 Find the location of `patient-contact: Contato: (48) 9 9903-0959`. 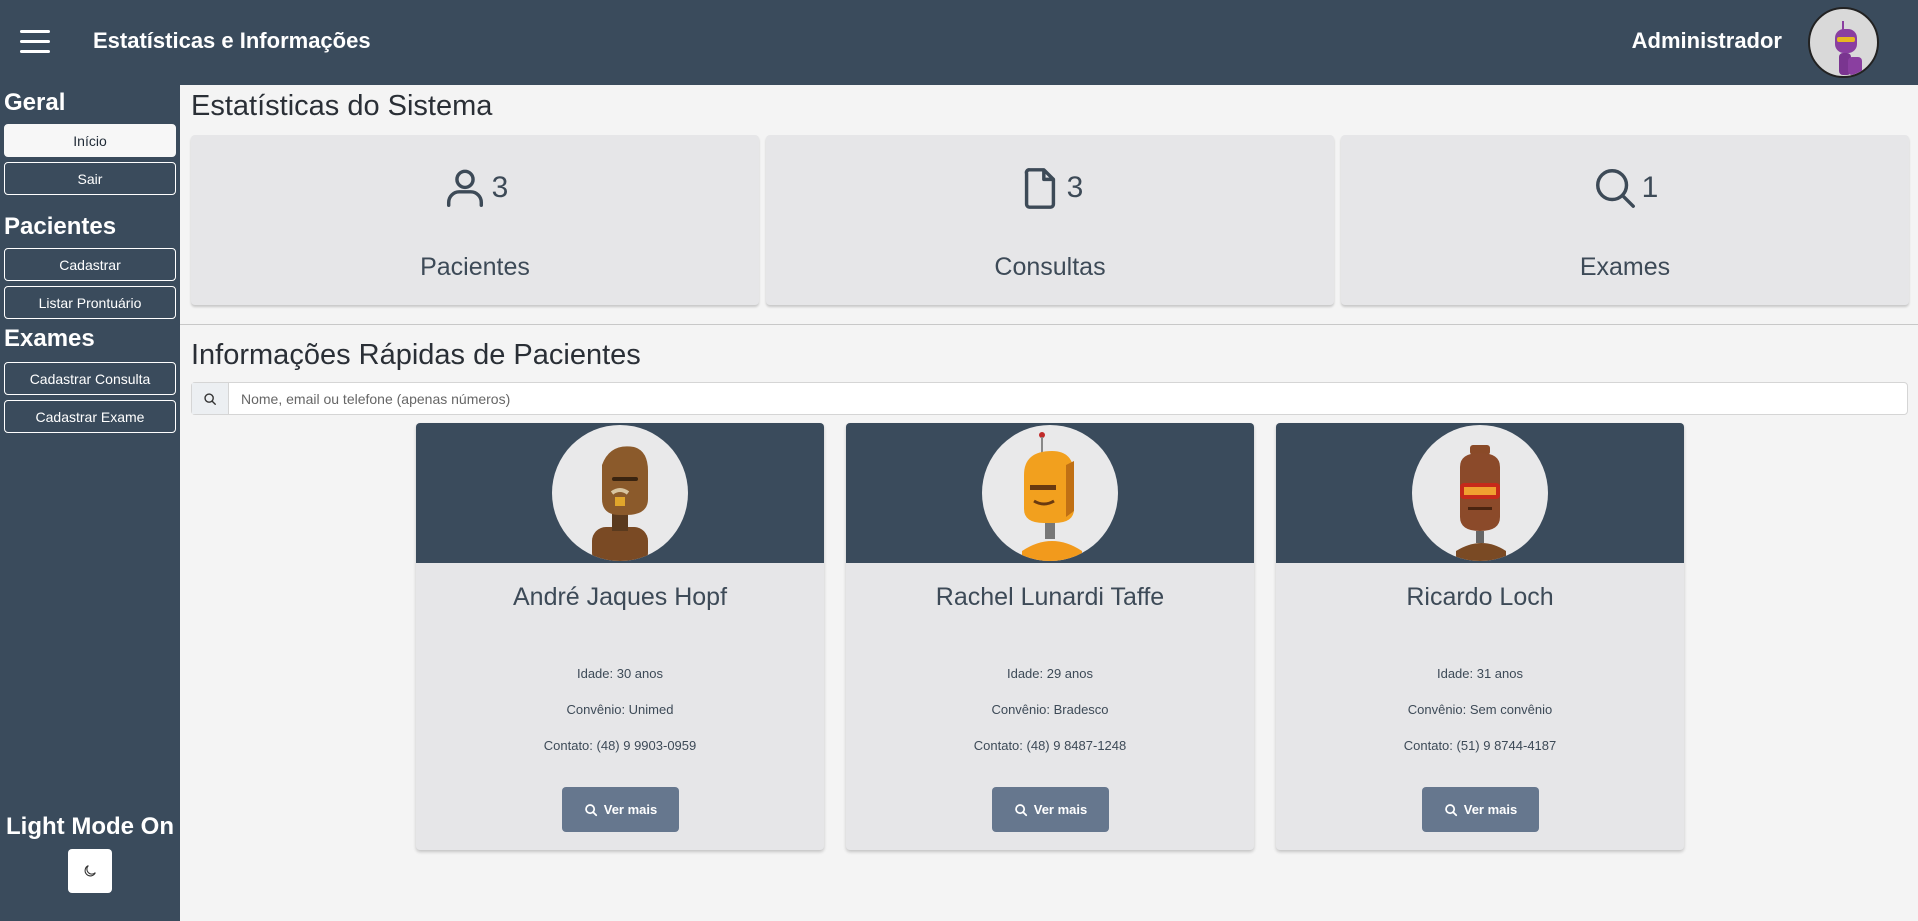

patient-contact: Contato: (48) 9 9903-0959 is located at coordinates (620, 745).